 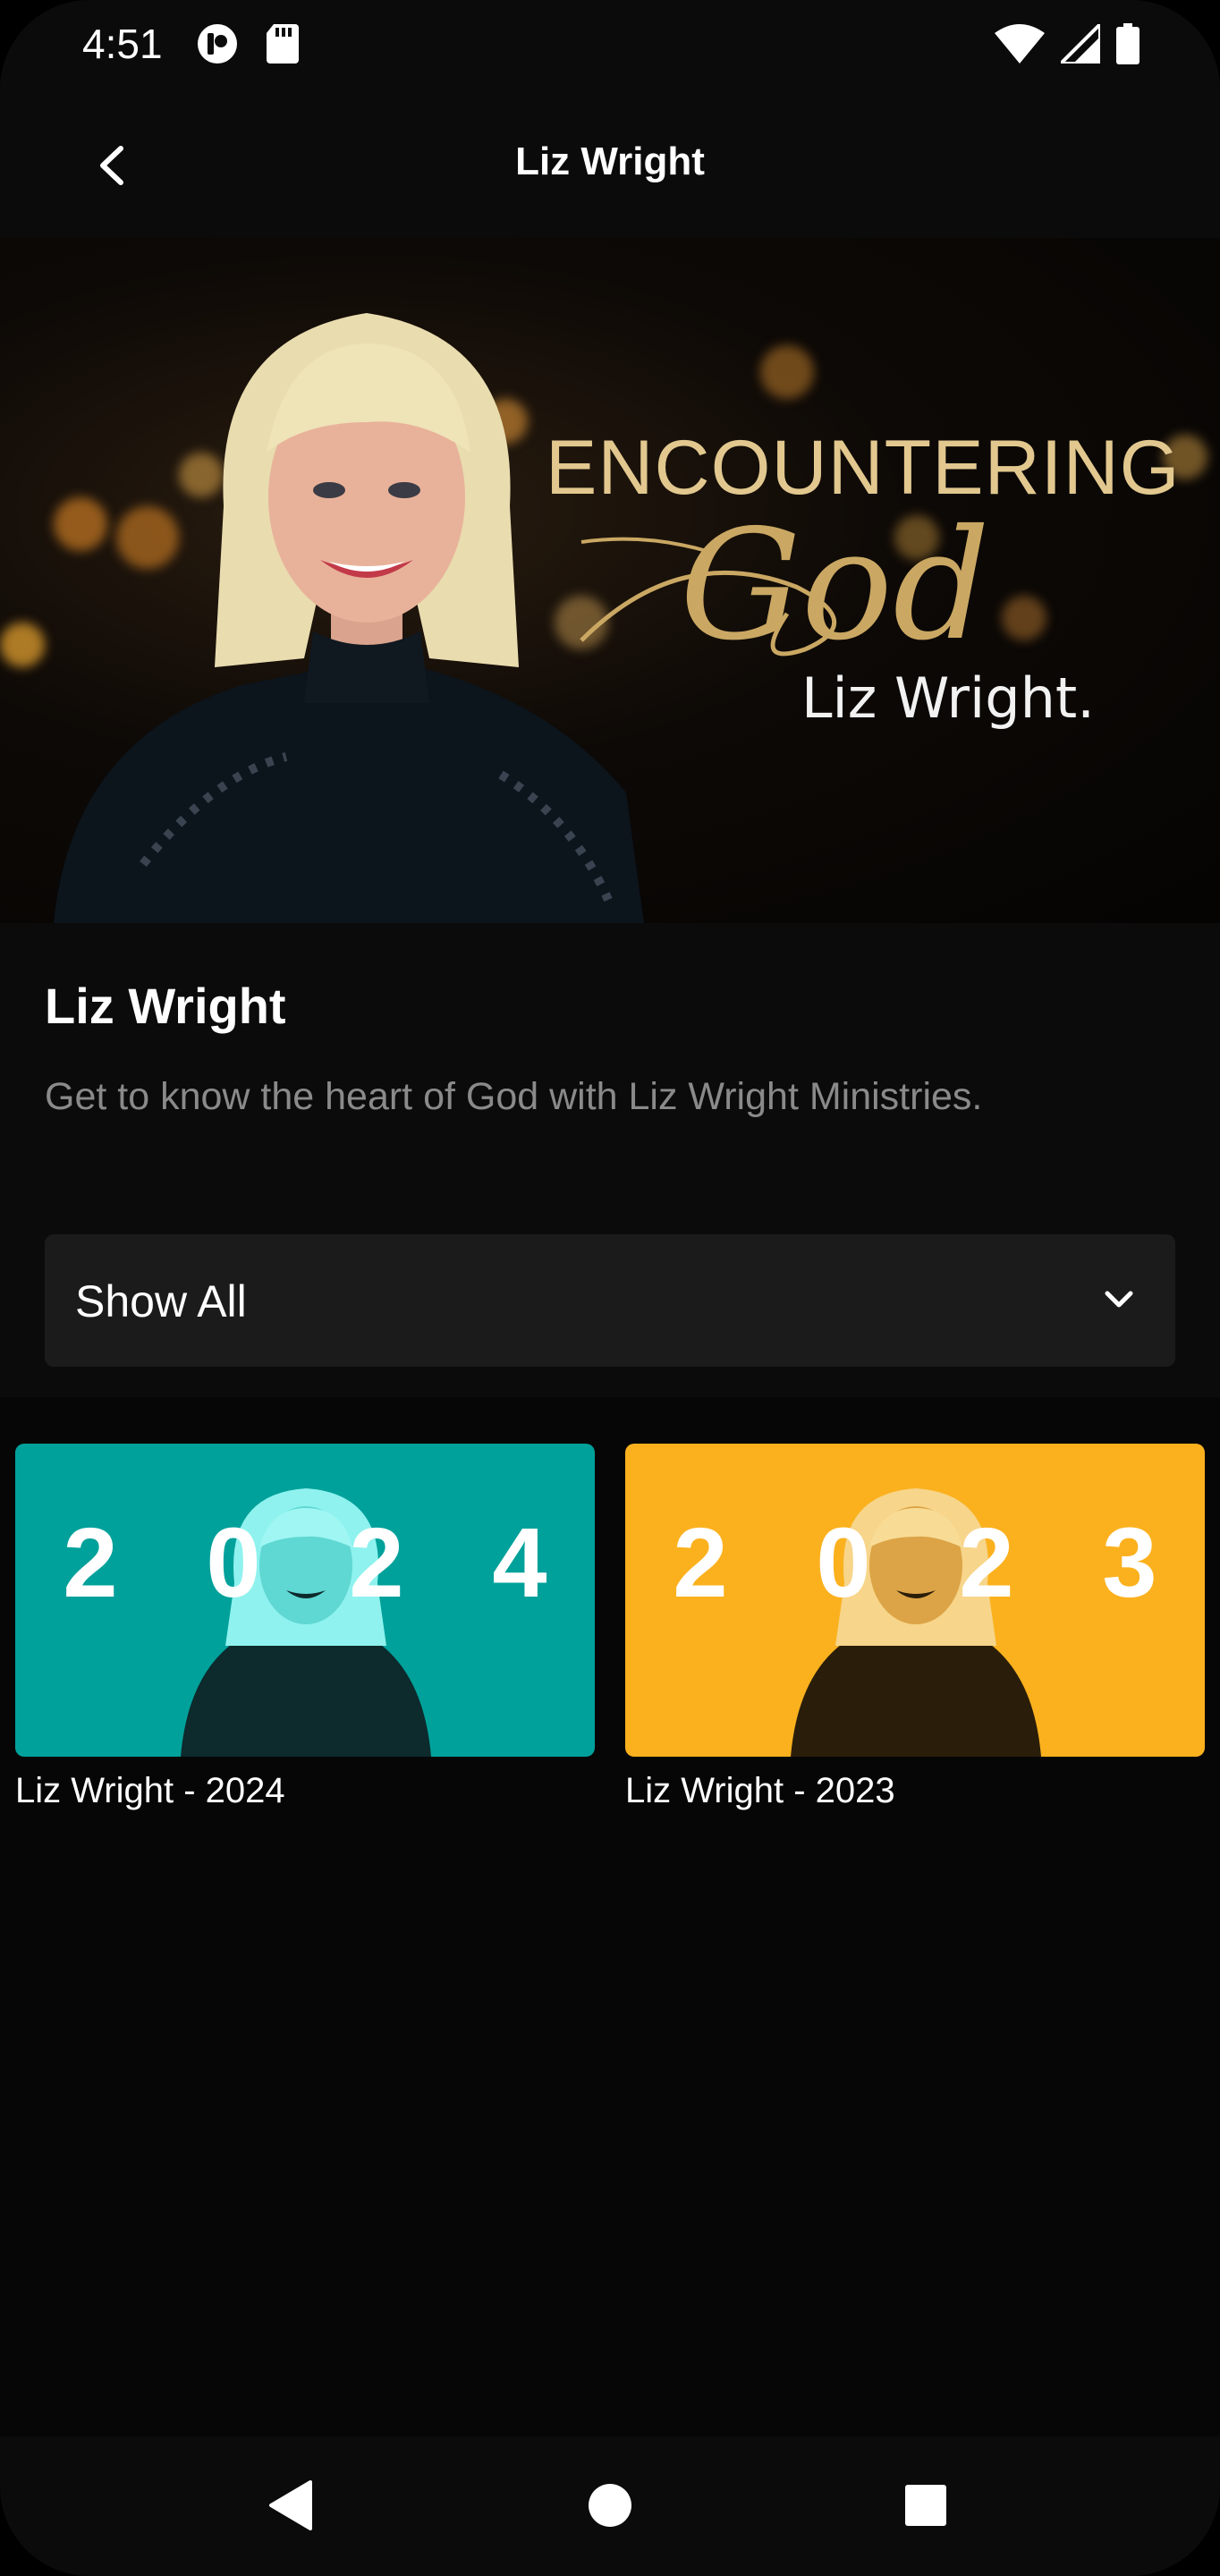 What do you see at coordinates (948, 698) in the screenshot?
I see `hero-subtitle: Liz Wright.` at bounding box center [948, 698].